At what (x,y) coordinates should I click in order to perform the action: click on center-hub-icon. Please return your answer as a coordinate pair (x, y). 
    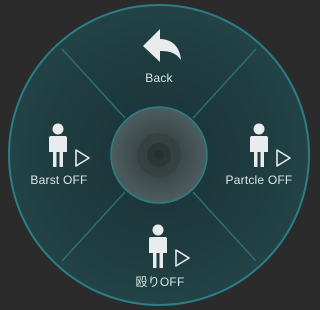
    Looking at the image, I should click on (159, 155).